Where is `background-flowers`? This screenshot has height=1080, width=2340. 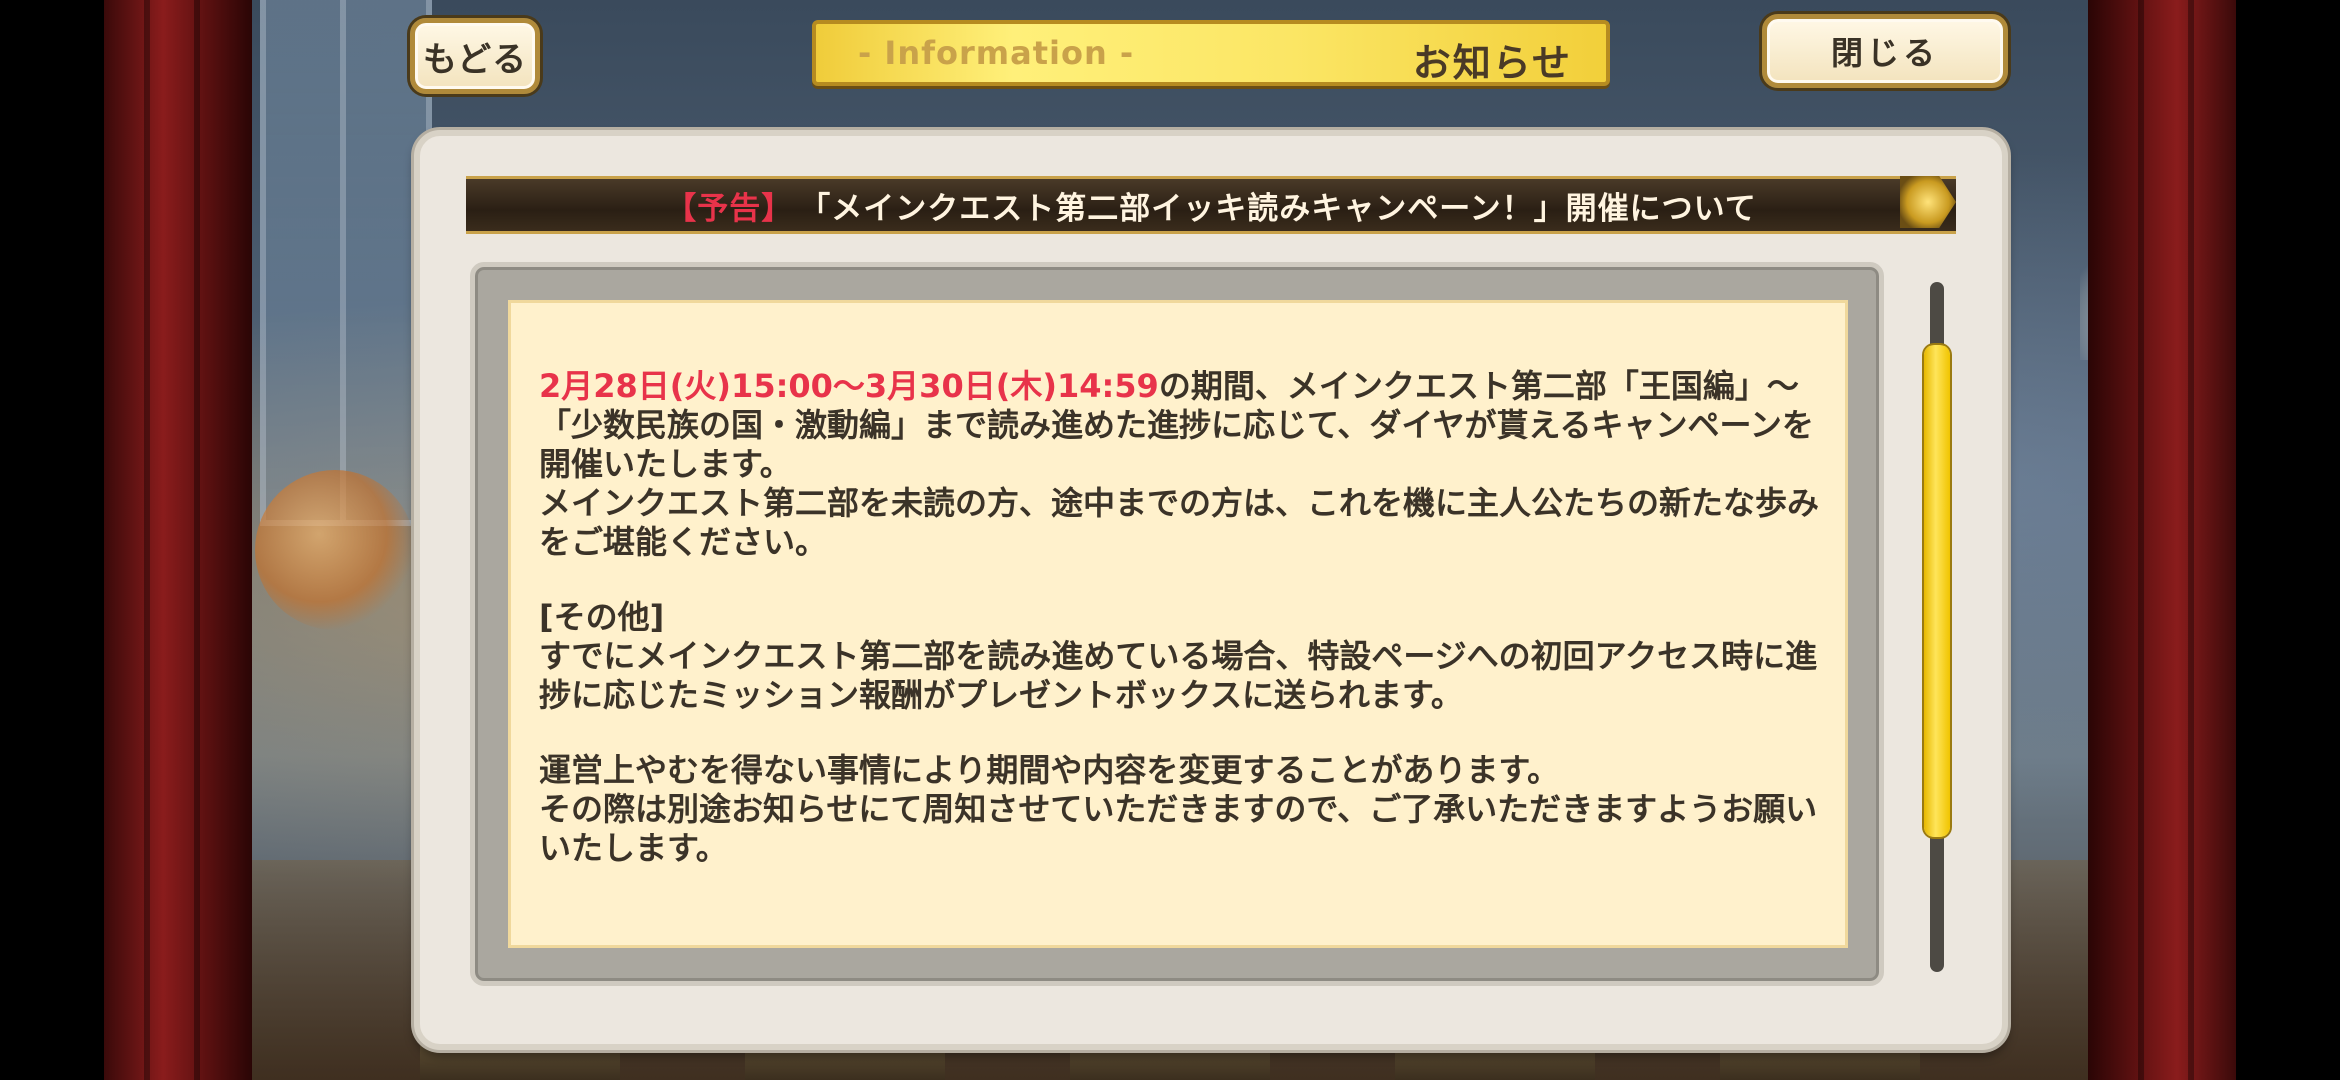
background-flowers is located at coordinates (335, 550).